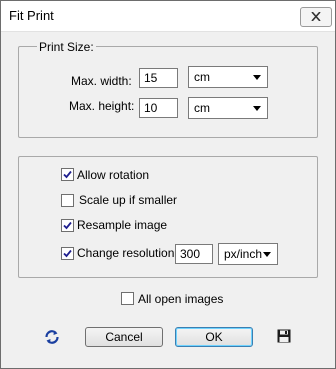 This screenshot has height=369, width=336. Describe the element at coordinates (127, 298) in the screenshot. I see `all-open-images-checkbox` at that location.